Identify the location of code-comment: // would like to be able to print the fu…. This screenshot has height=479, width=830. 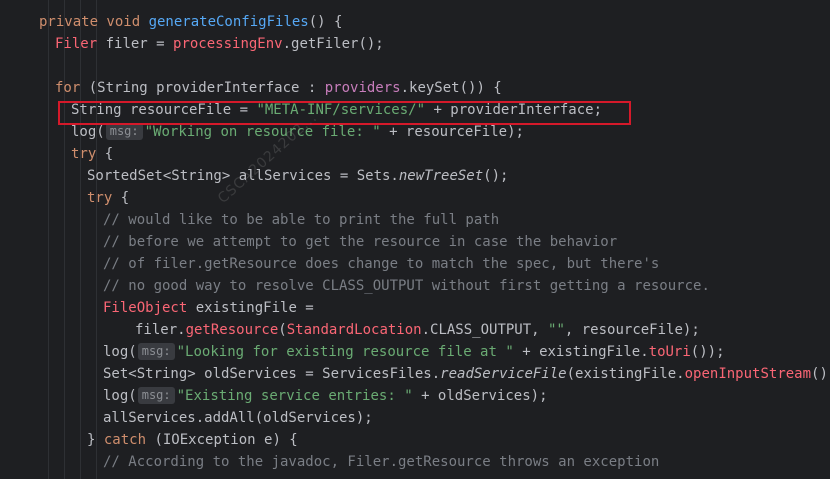
(301, 220).